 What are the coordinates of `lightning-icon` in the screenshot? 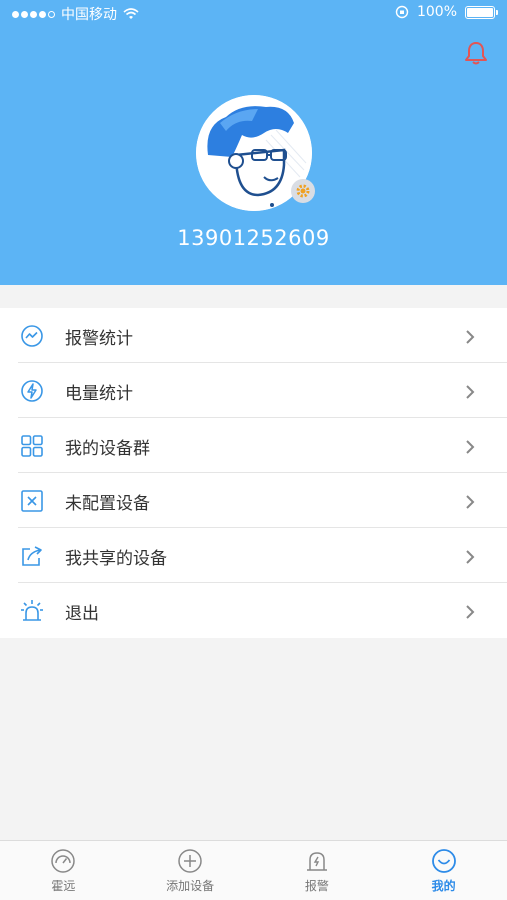 It's located at (32, 391).